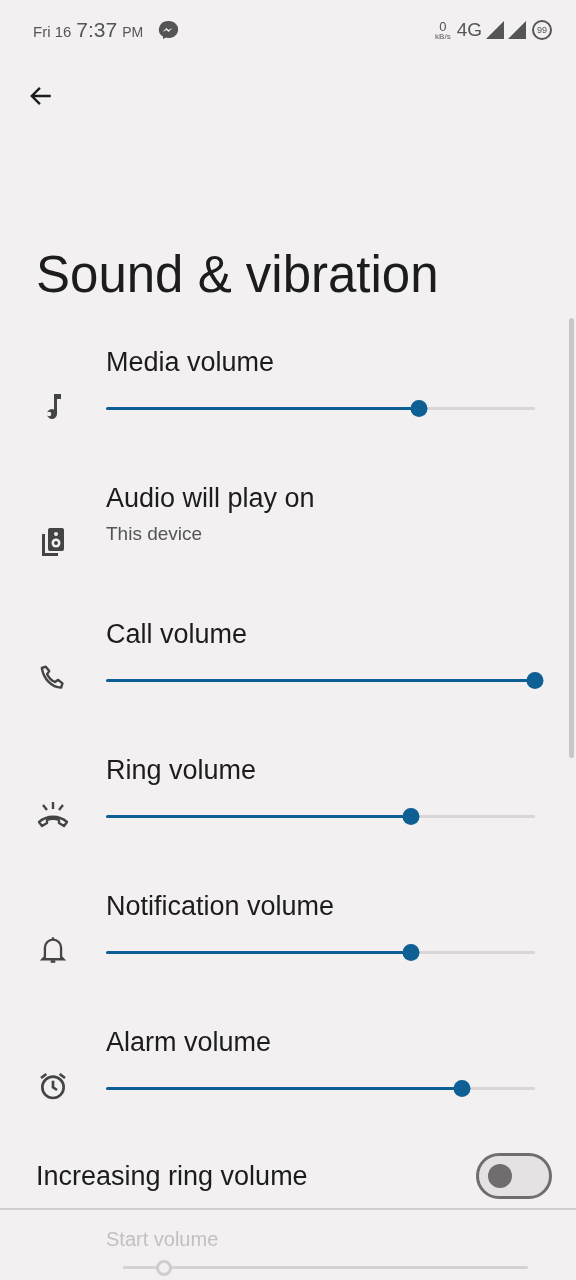 This screenshot has height=1280, width=576. What do you see at coordinates (133, 32) in the screenshot?
I see `status-ampm: PM` at bounding box center [133, 32].